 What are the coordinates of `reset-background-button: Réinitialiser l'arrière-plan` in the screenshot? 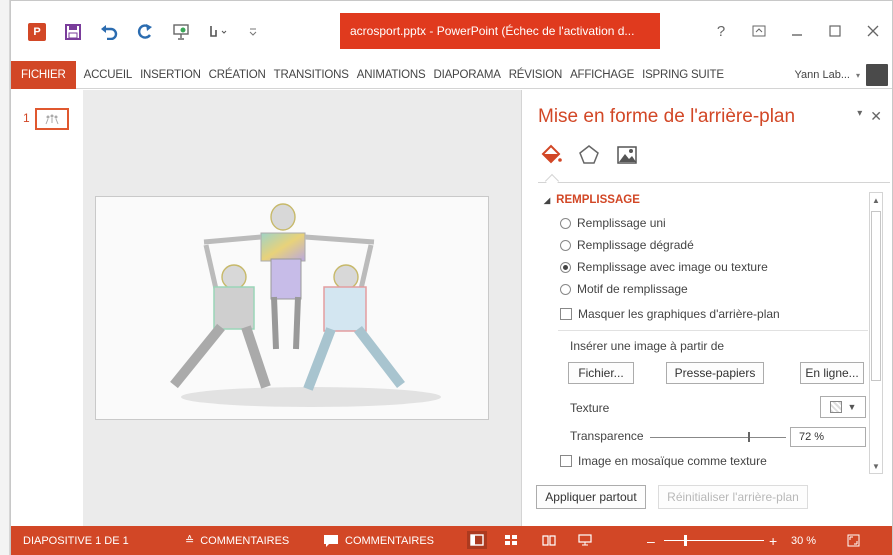 It's located at (733, 497).